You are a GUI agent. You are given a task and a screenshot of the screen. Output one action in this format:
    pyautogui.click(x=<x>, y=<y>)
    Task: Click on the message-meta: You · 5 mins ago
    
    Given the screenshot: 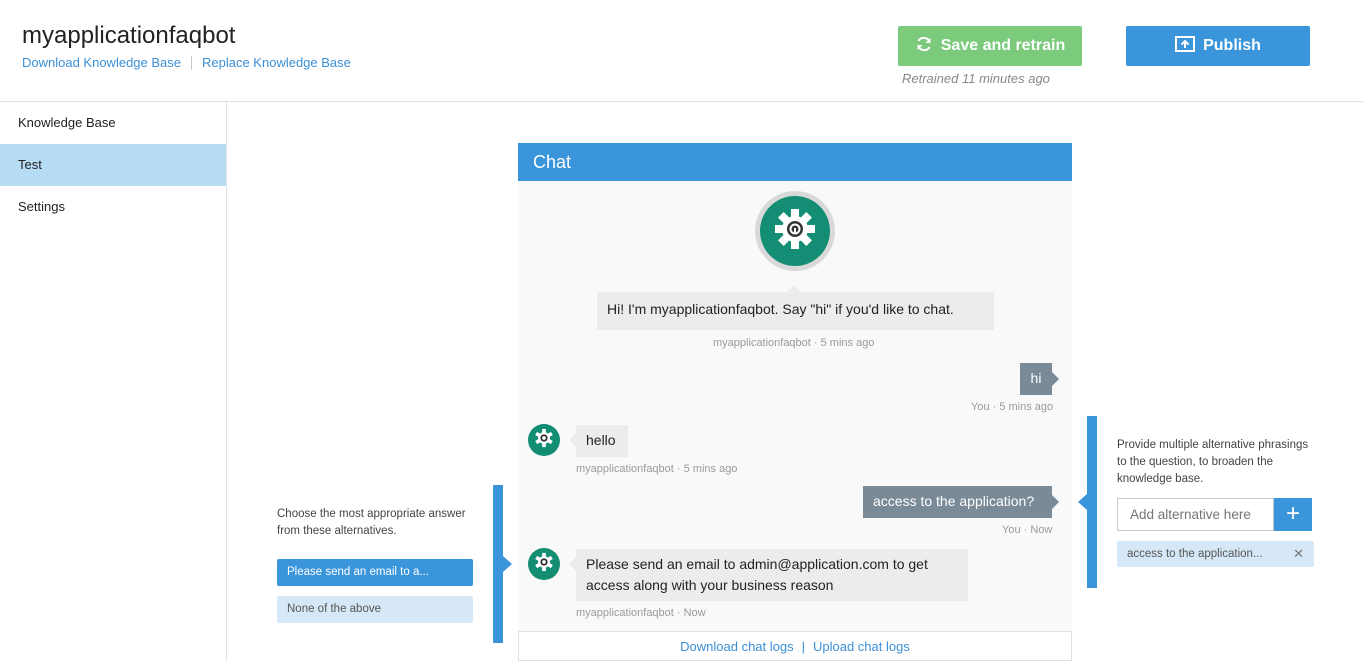 What is the action you would take?
    pyautogui.click(x=1012, y=407)
    